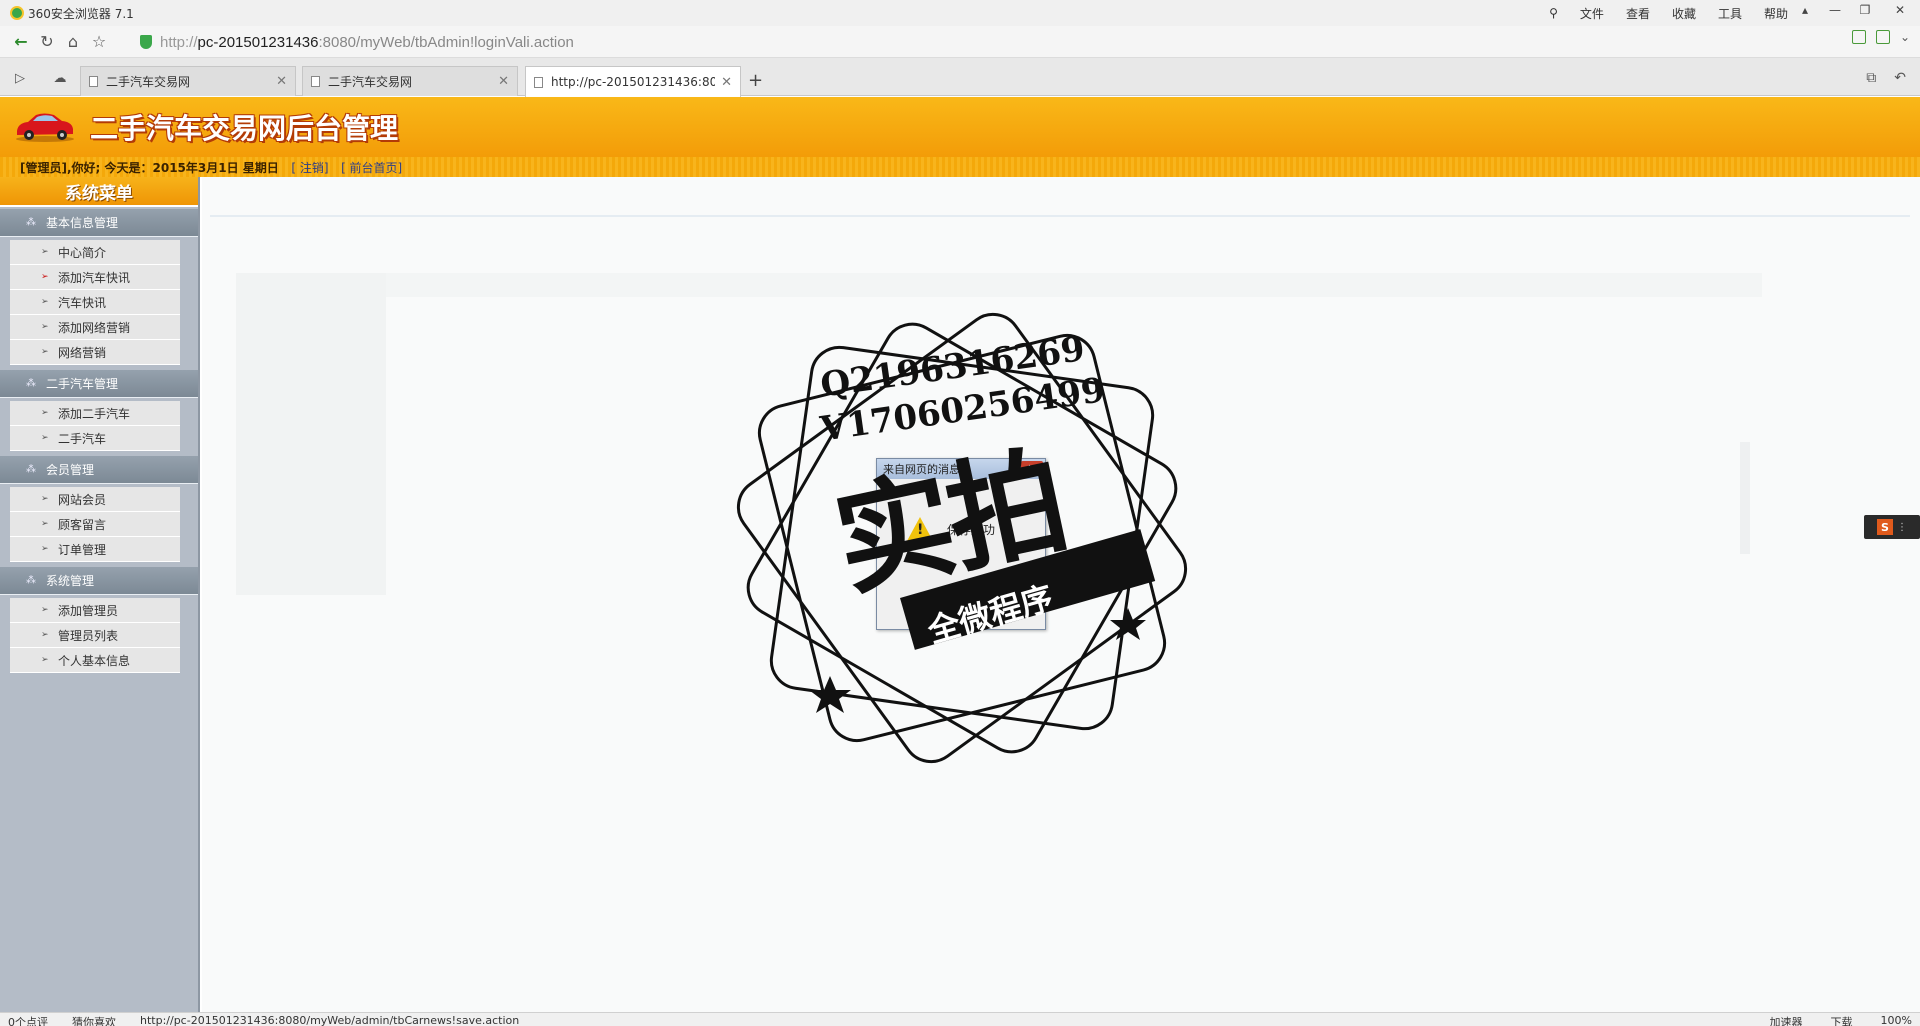 The height and width of the screenshot is (1026, 1920). I want to click on faded-form-panel, so click(311, 434).